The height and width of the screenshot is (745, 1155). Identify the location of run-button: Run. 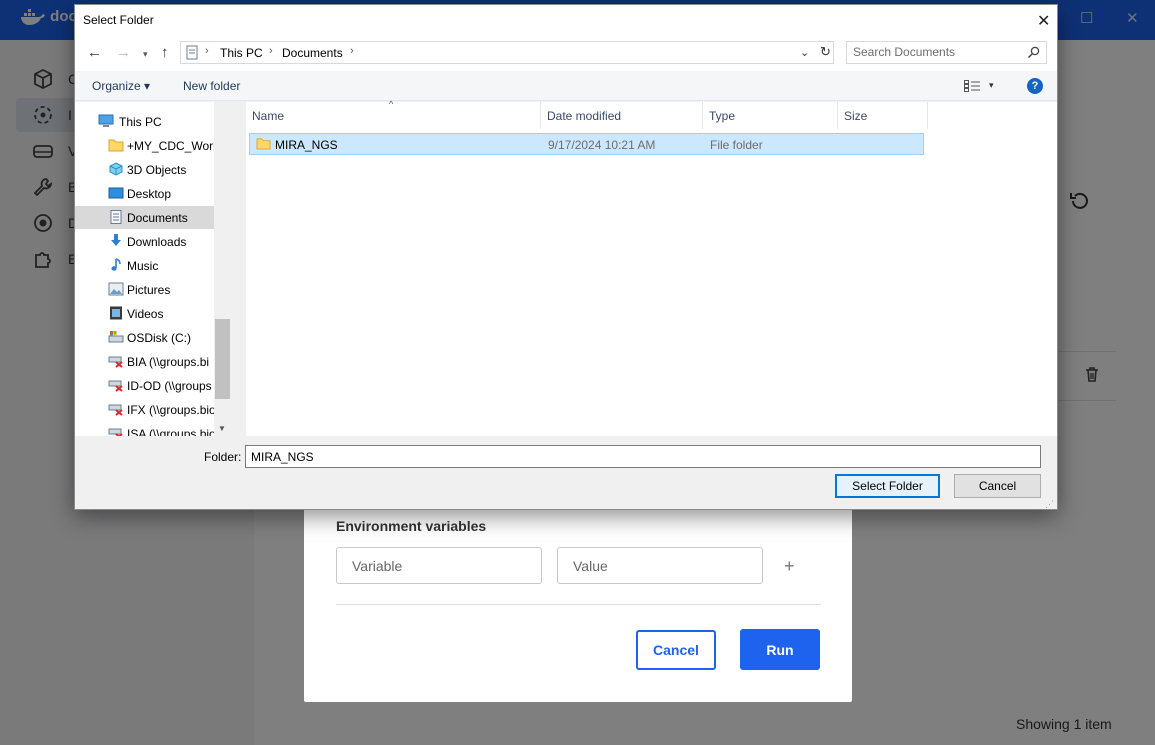
(780, 649).